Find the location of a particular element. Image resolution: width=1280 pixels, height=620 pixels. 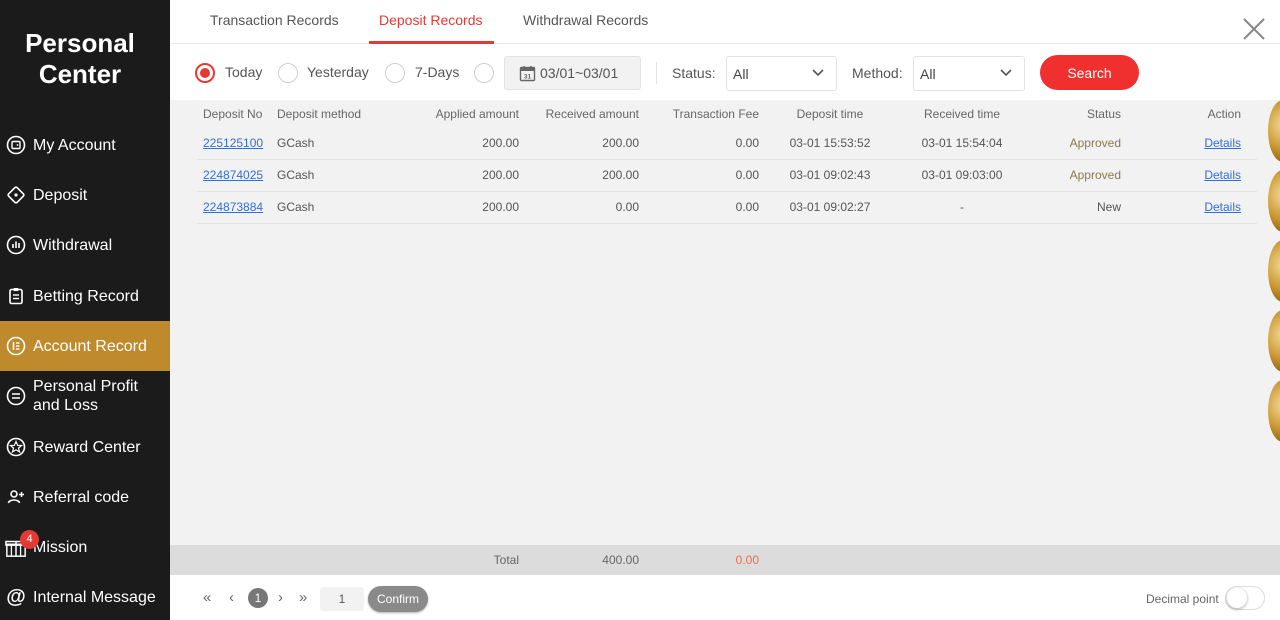

column-header-status: Status is located at coordinates (1103, 114).